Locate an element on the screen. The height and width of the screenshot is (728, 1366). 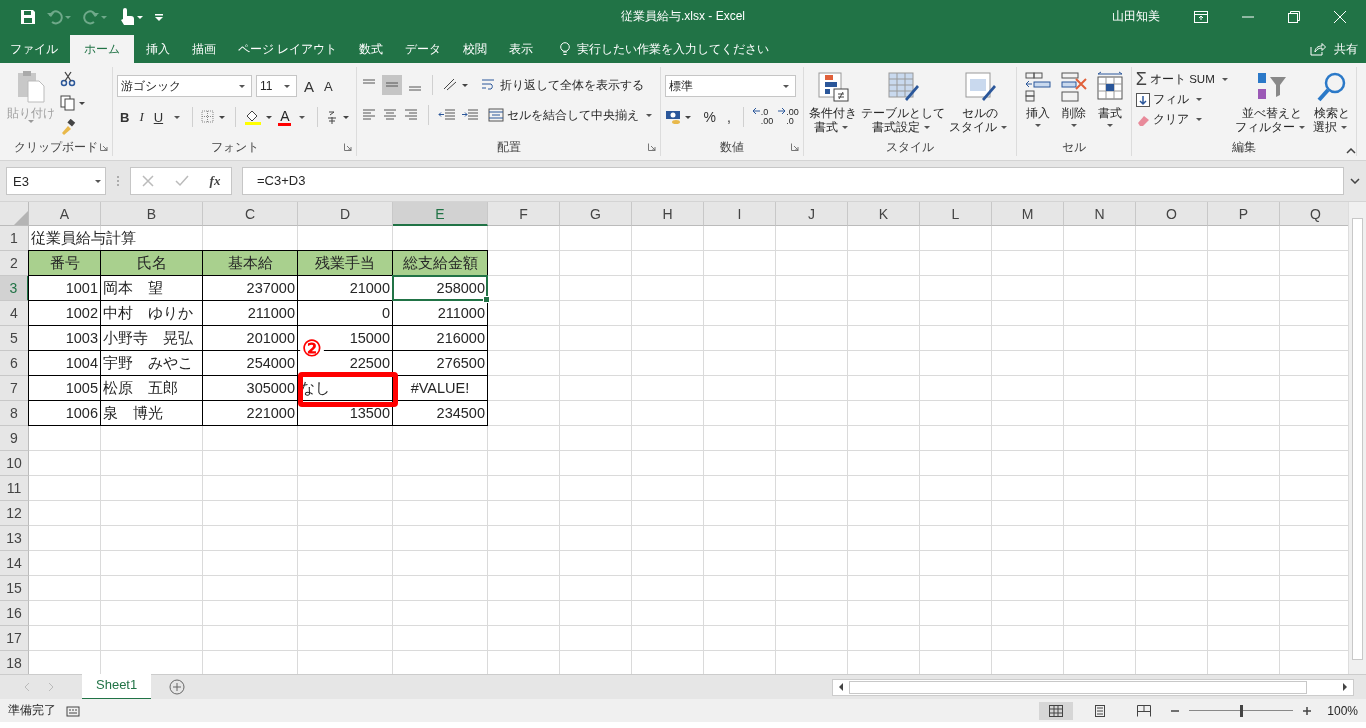
bold-button: B is located at coordinates (125, 117).